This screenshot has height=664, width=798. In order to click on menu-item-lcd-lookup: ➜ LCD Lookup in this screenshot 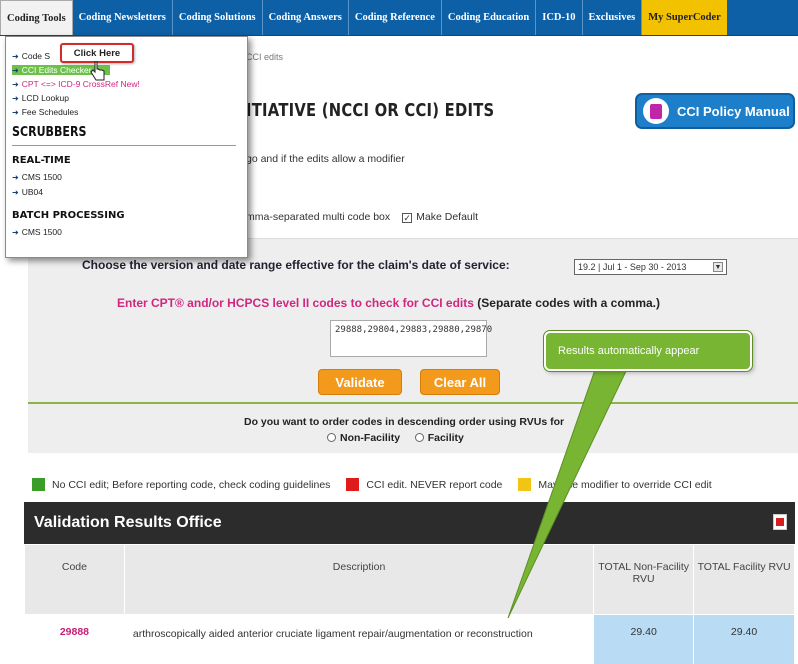, I will do `click(40, 98)`.